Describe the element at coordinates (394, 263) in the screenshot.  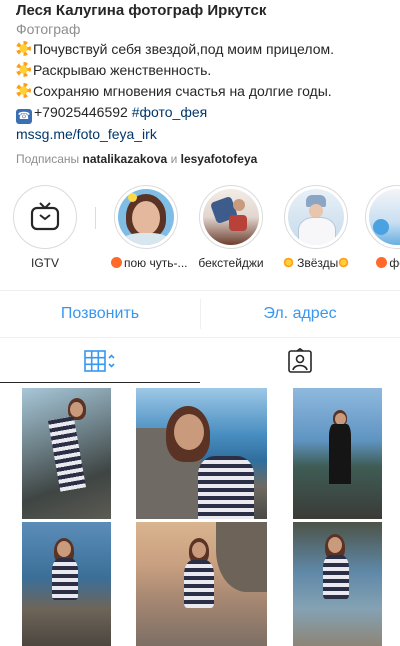
I see `highlight-label: феяк` at that location.